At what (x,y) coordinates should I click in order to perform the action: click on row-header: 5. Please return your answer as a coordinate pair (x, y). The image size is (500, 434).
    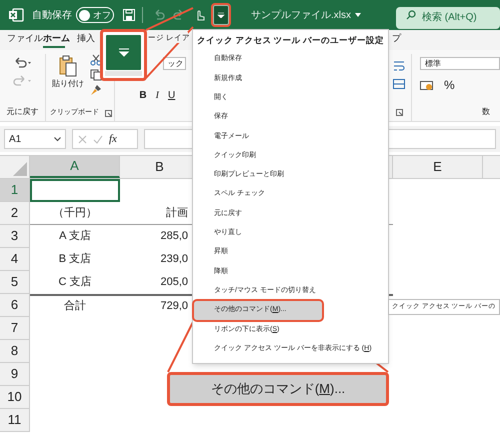
    Looking at the image, I should click on (15, 282).